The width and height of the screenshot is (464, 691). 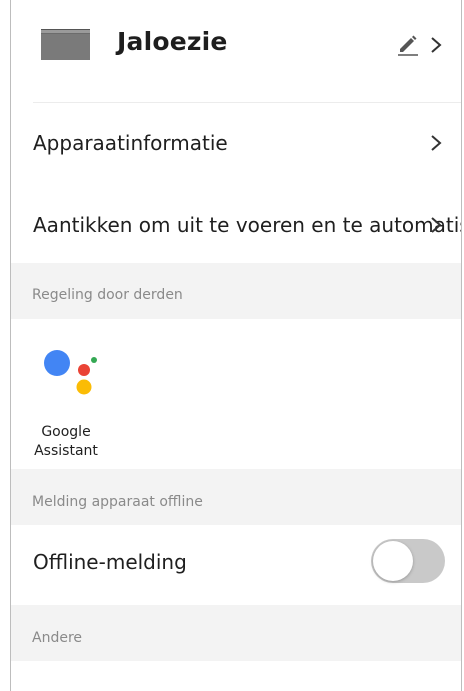 I want to click on device-name: Jaloezie, so click(x=172, y=41).